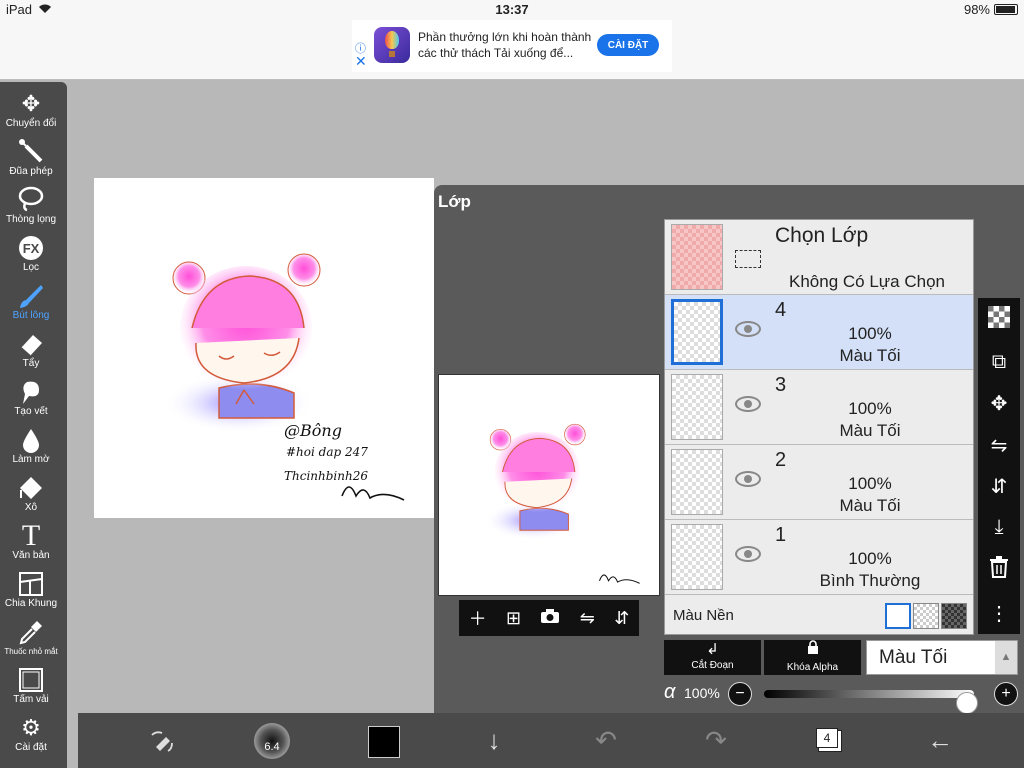 This screenshot has width=1024, height=768. I want to click on clipping-button: ↲ Cắt Đoạn, so click(712, 657).